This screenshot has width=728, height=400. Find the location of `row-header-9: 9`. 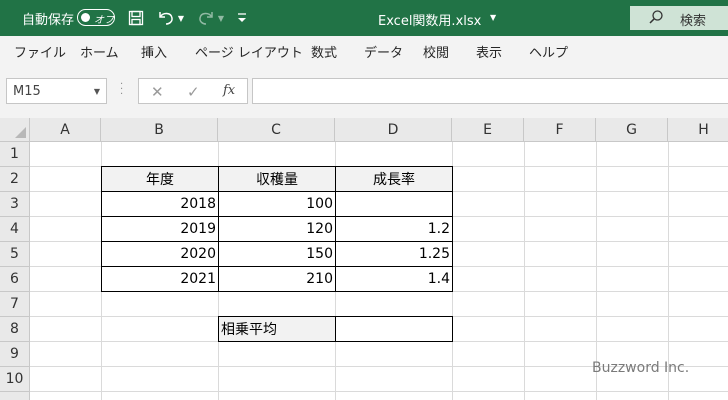

row-header-9: 9 is located at coordinates (15, 354).